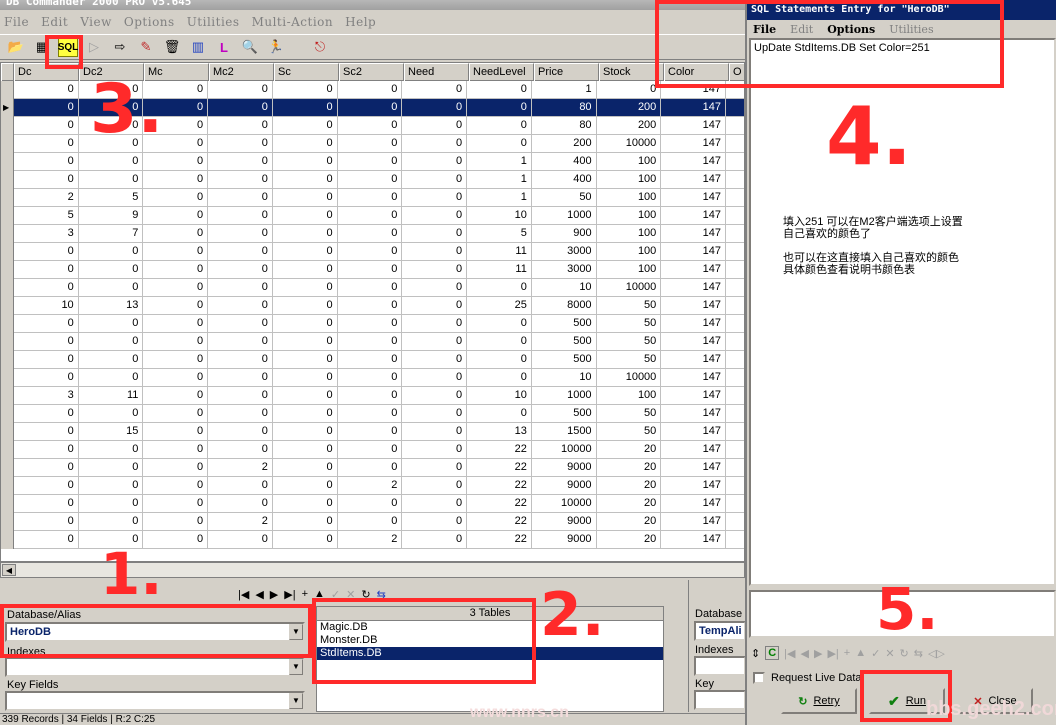 The width and height of the screenshot is (1056, 725). What do you see at coordinates (904, 653) in the screenshot?
I see `refresh-icon: ↻` at bounding box center [904, 653].